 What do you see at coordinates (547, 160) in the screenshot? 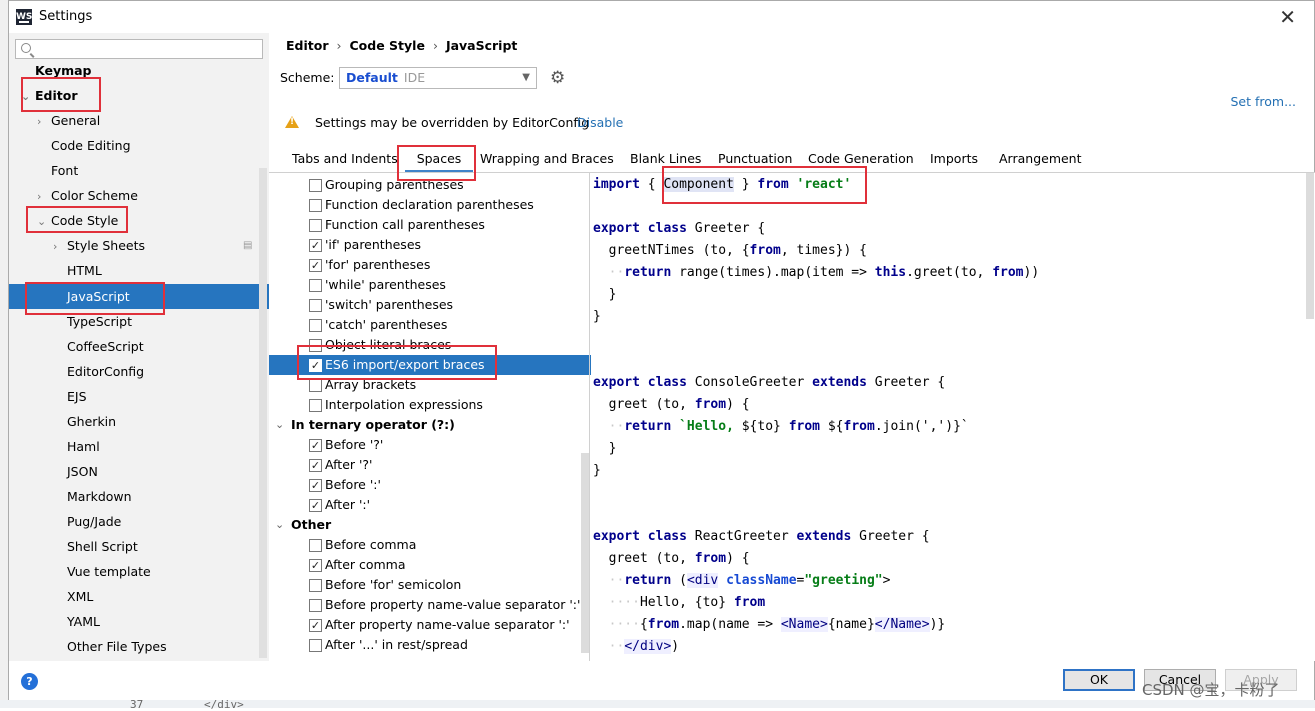
I see `tab-wrapping-and-braces: Wrapping and Braces` at bounding box center [547, 160].